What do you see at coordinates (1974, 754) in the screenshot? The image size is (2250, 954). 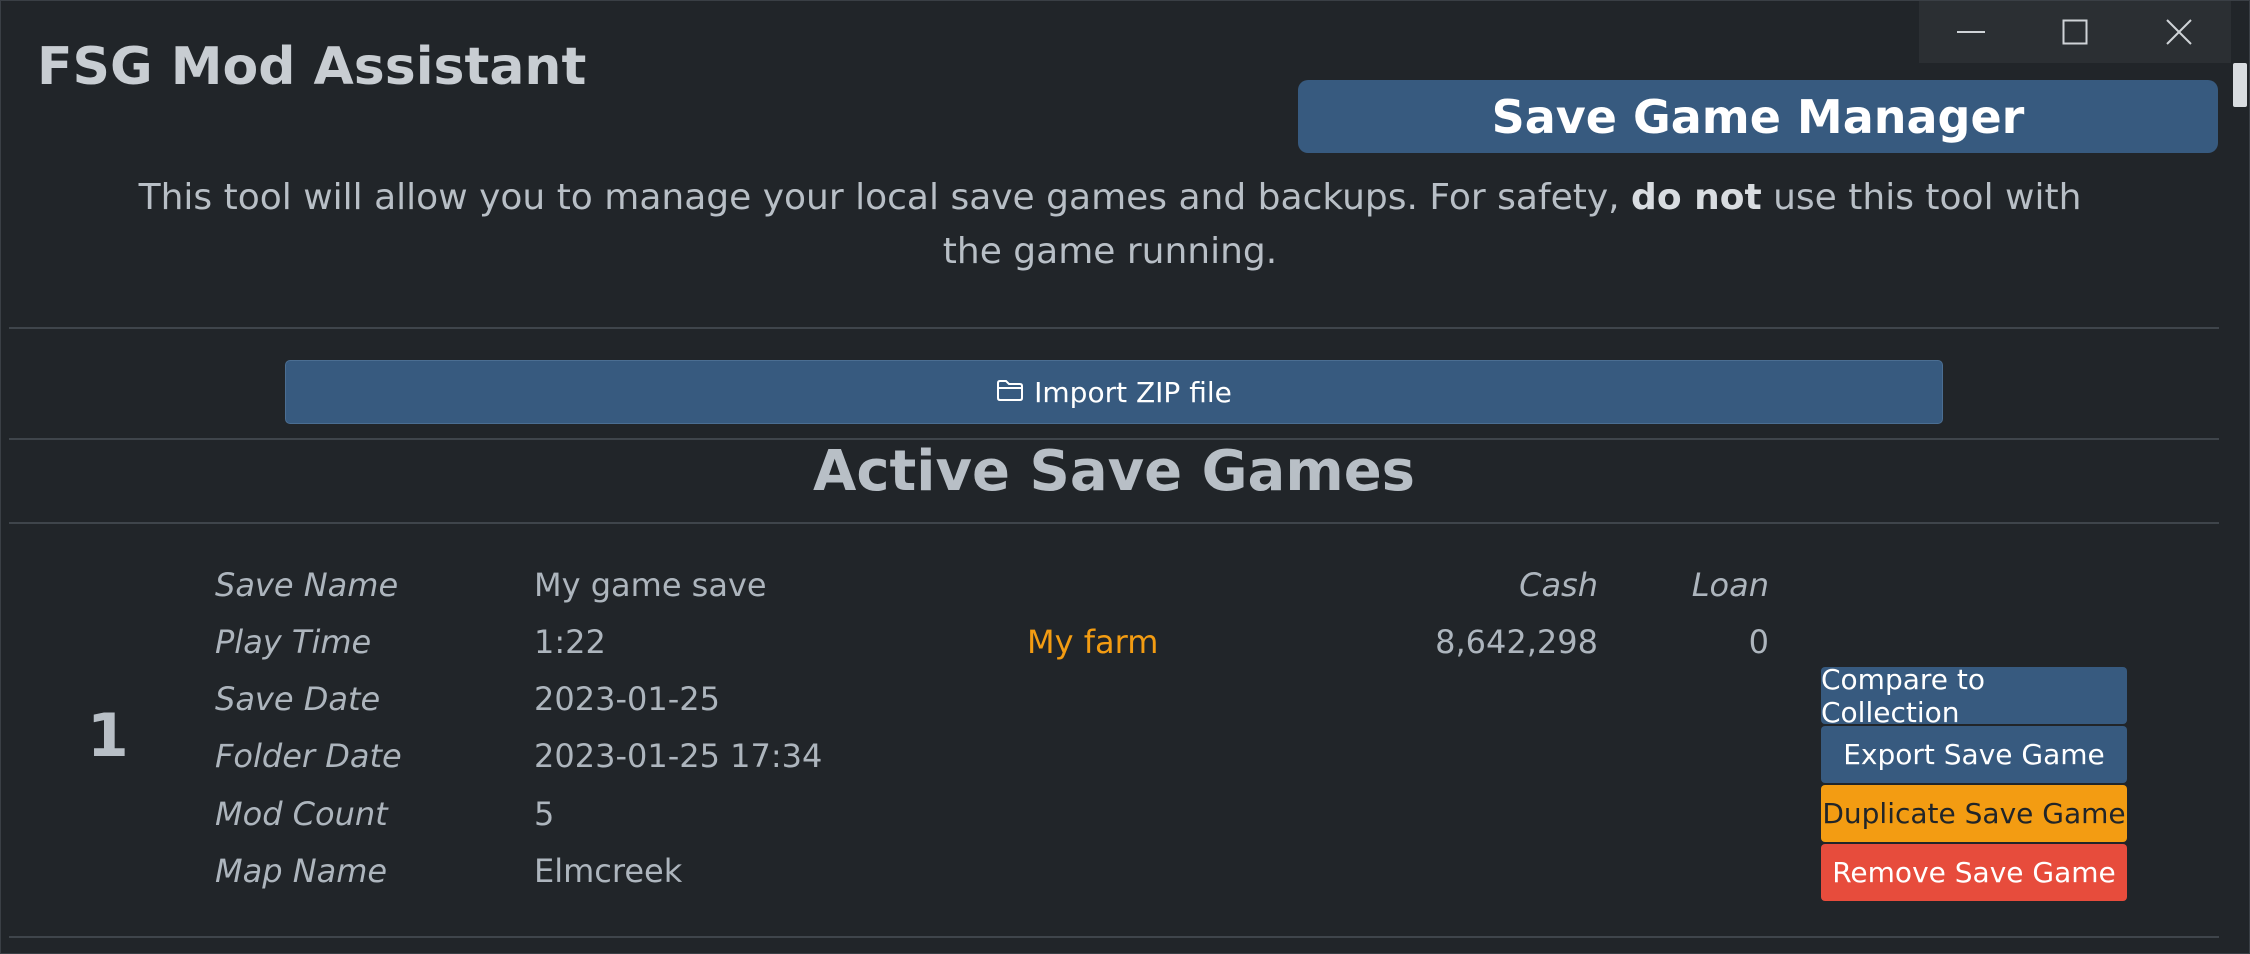 I see `export-save-game-button: Export Save Game` at bounding box center [1974, 754].